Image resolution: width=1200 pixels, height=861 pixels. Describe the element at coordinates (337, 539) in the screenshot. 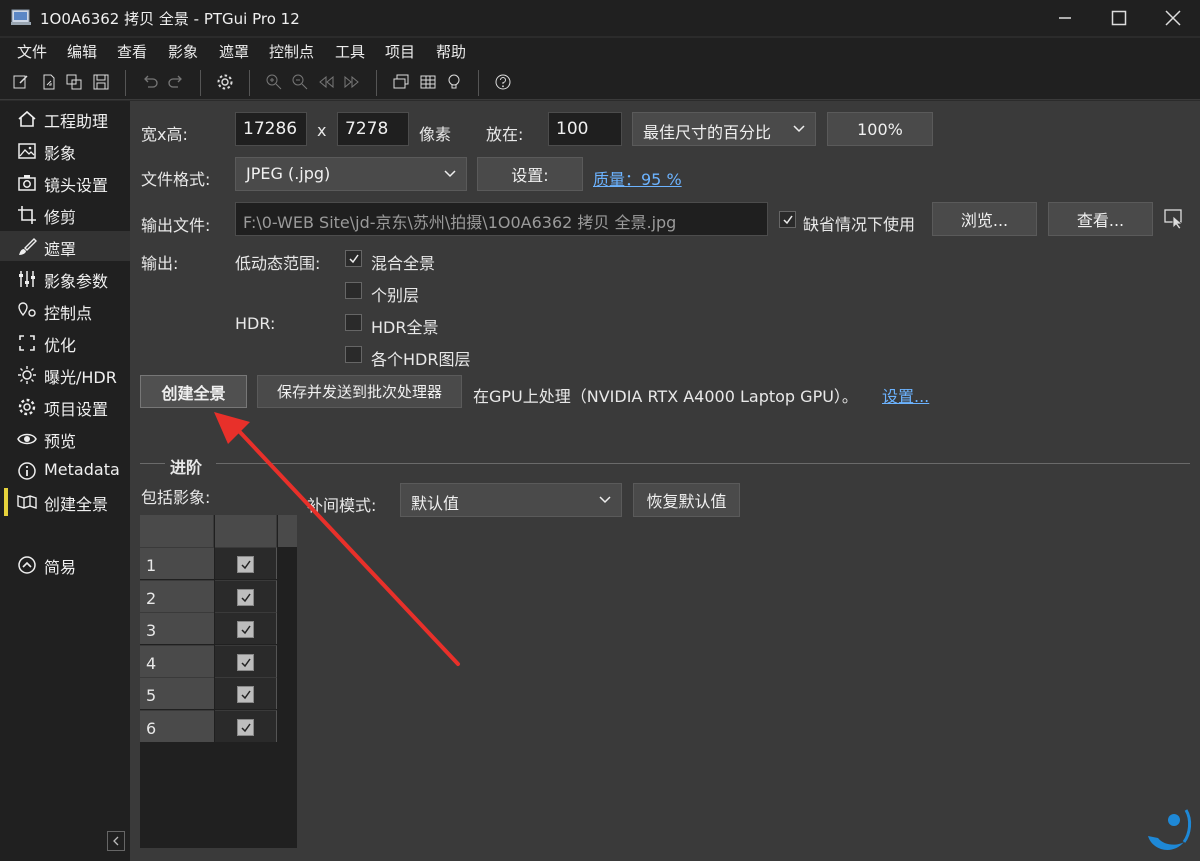

I see `annotation-arrow` at that location.